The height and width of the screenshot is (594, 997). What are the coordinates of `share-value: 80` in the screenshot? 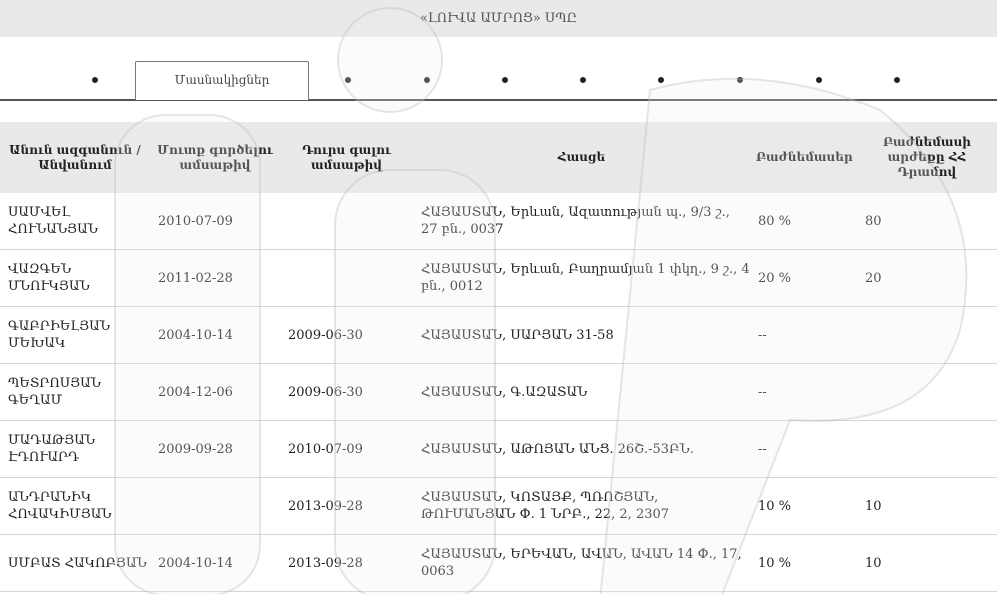 It's located at (927, 221).